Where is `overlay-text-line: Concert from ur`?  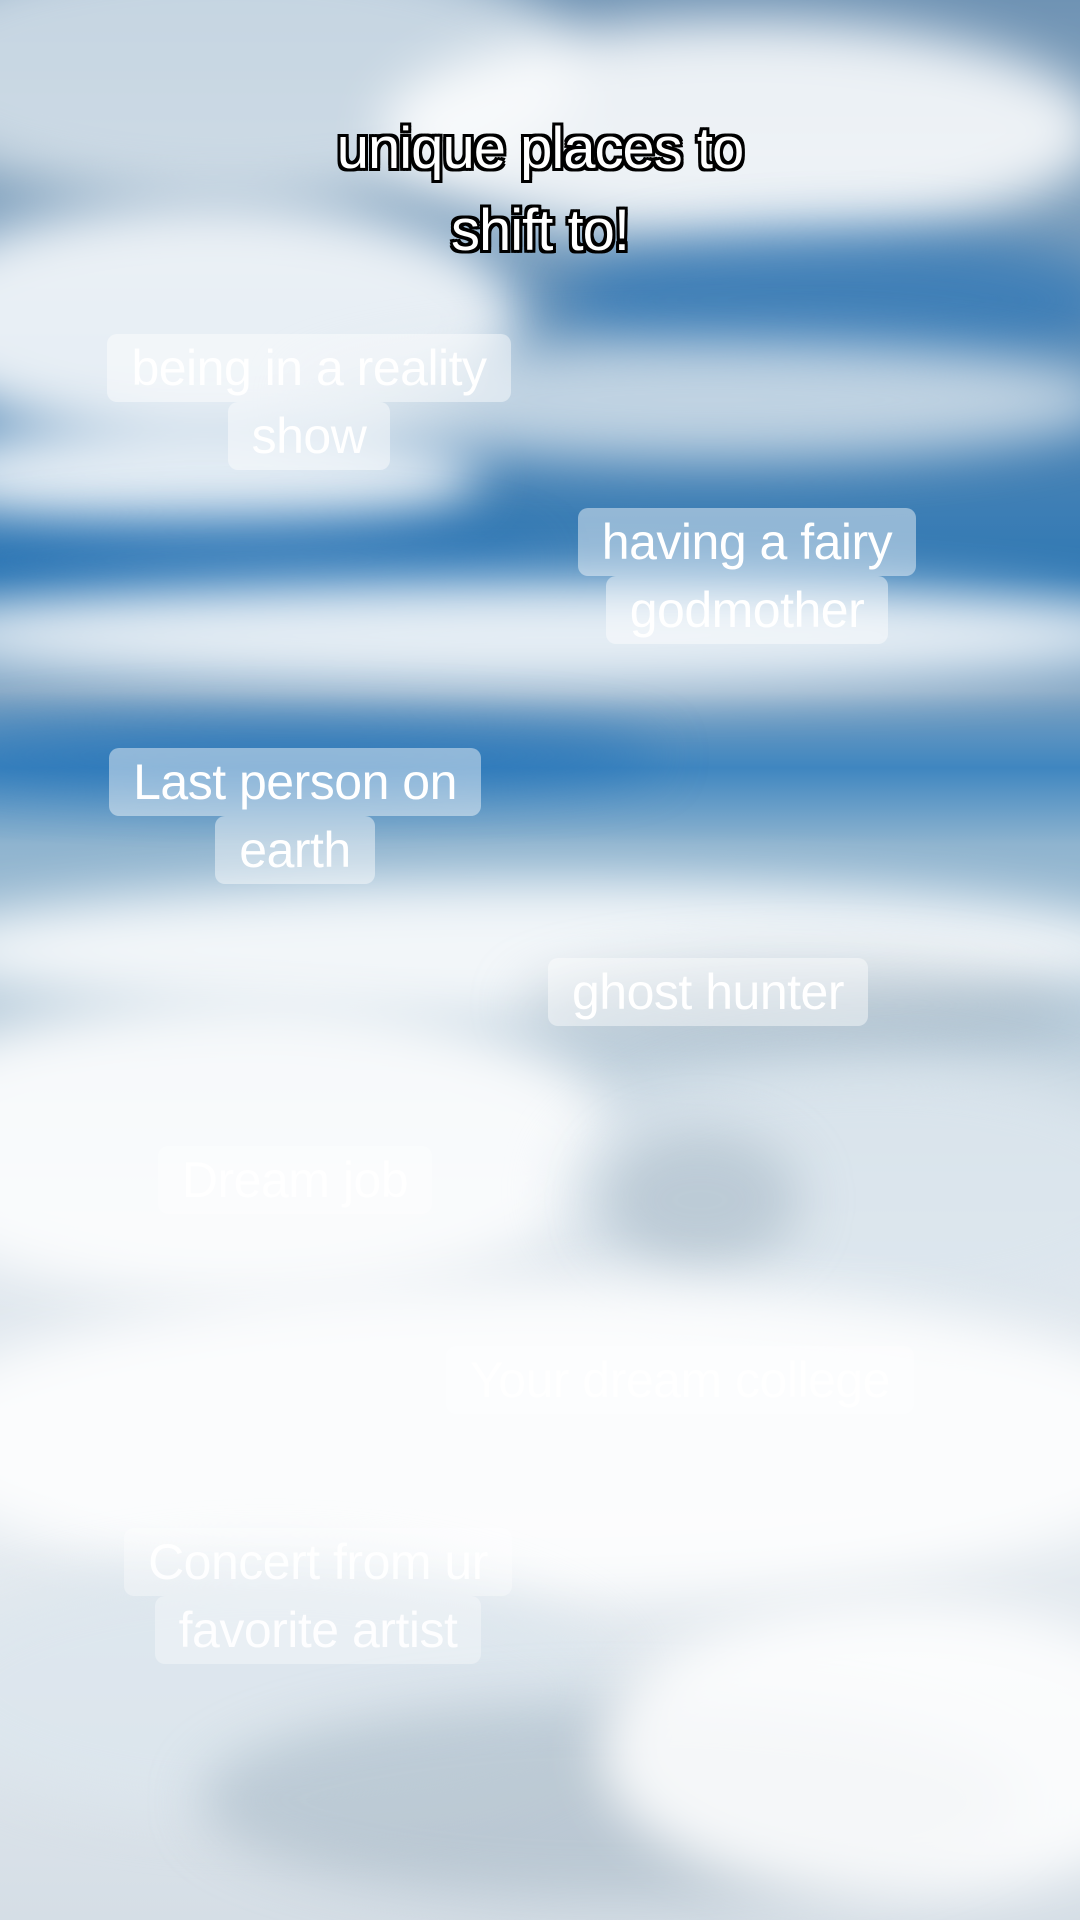 overlay-text-line: Concert from ur is located at coordinates (318, 1562).